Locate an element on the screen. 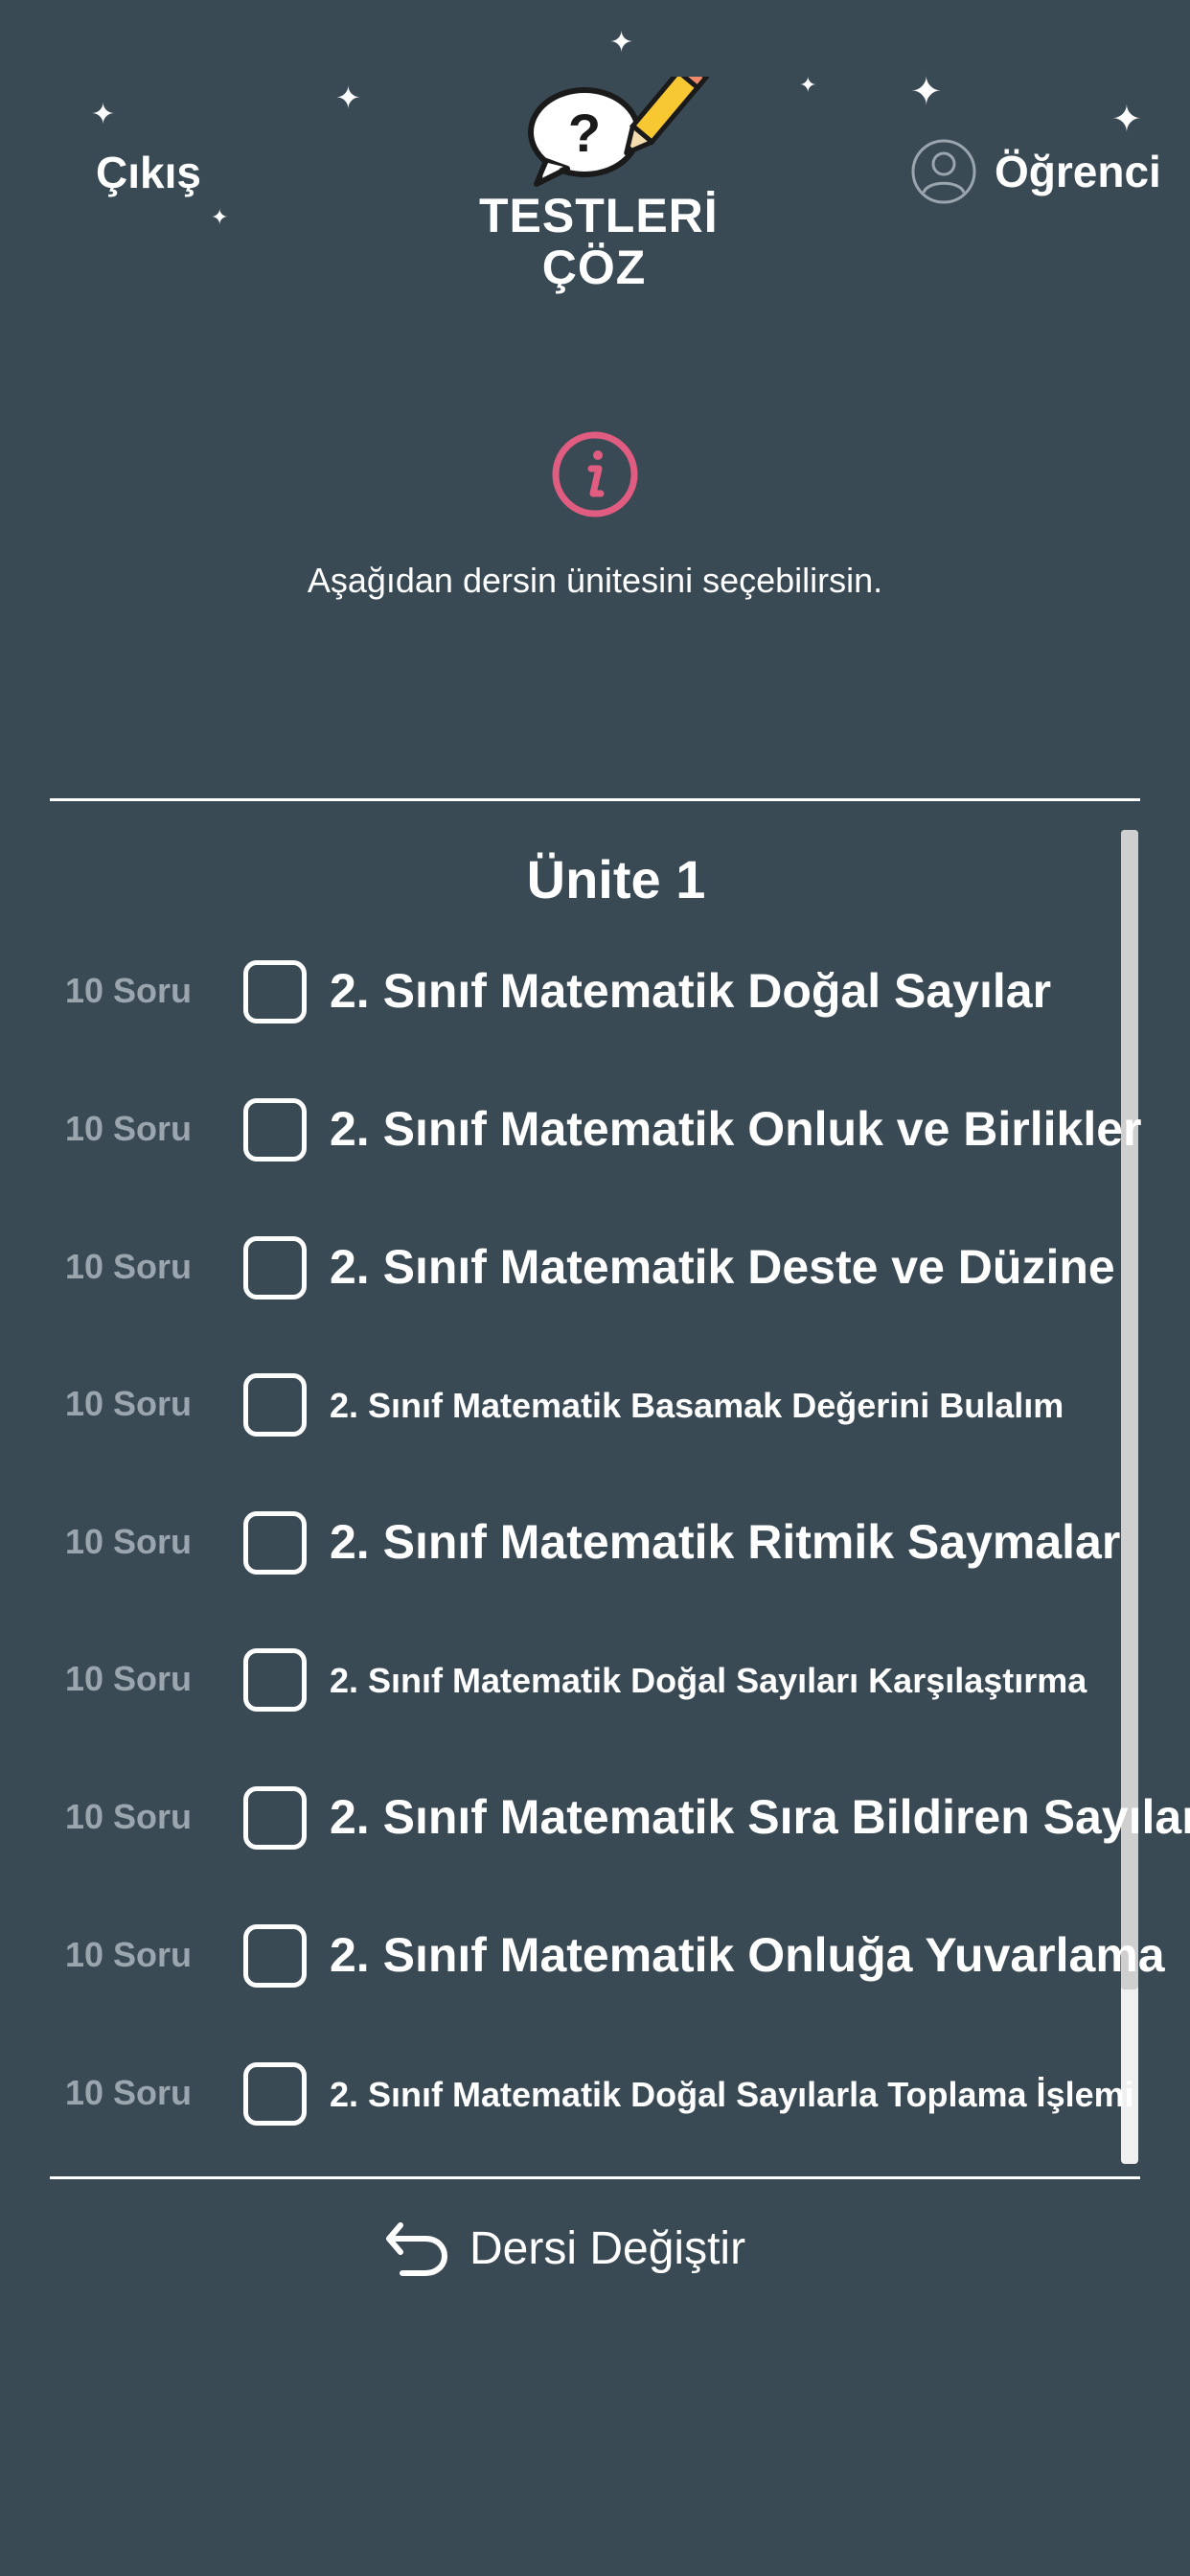 The width and height of the screenshot is (1190, 2576). change-course-label: Dersi Değiştir is located at coordinates (607, 2248).